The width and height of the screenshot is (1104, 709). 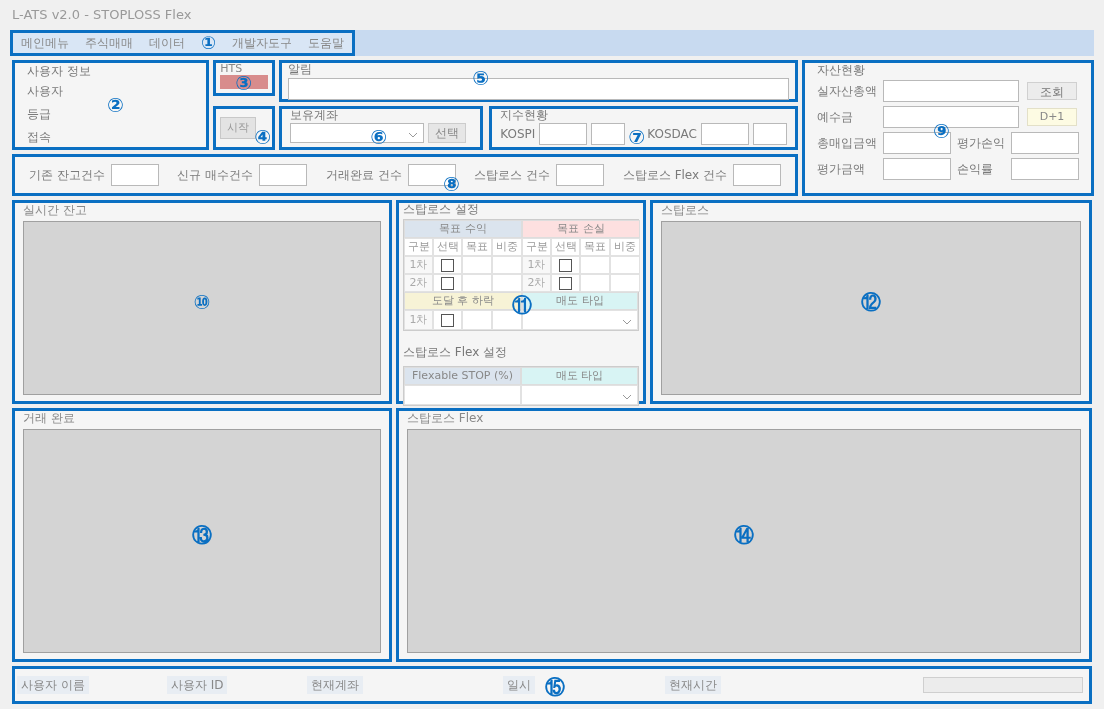 I want to click on field-label: 기존 잔고건수, so click(x=67, y=175).